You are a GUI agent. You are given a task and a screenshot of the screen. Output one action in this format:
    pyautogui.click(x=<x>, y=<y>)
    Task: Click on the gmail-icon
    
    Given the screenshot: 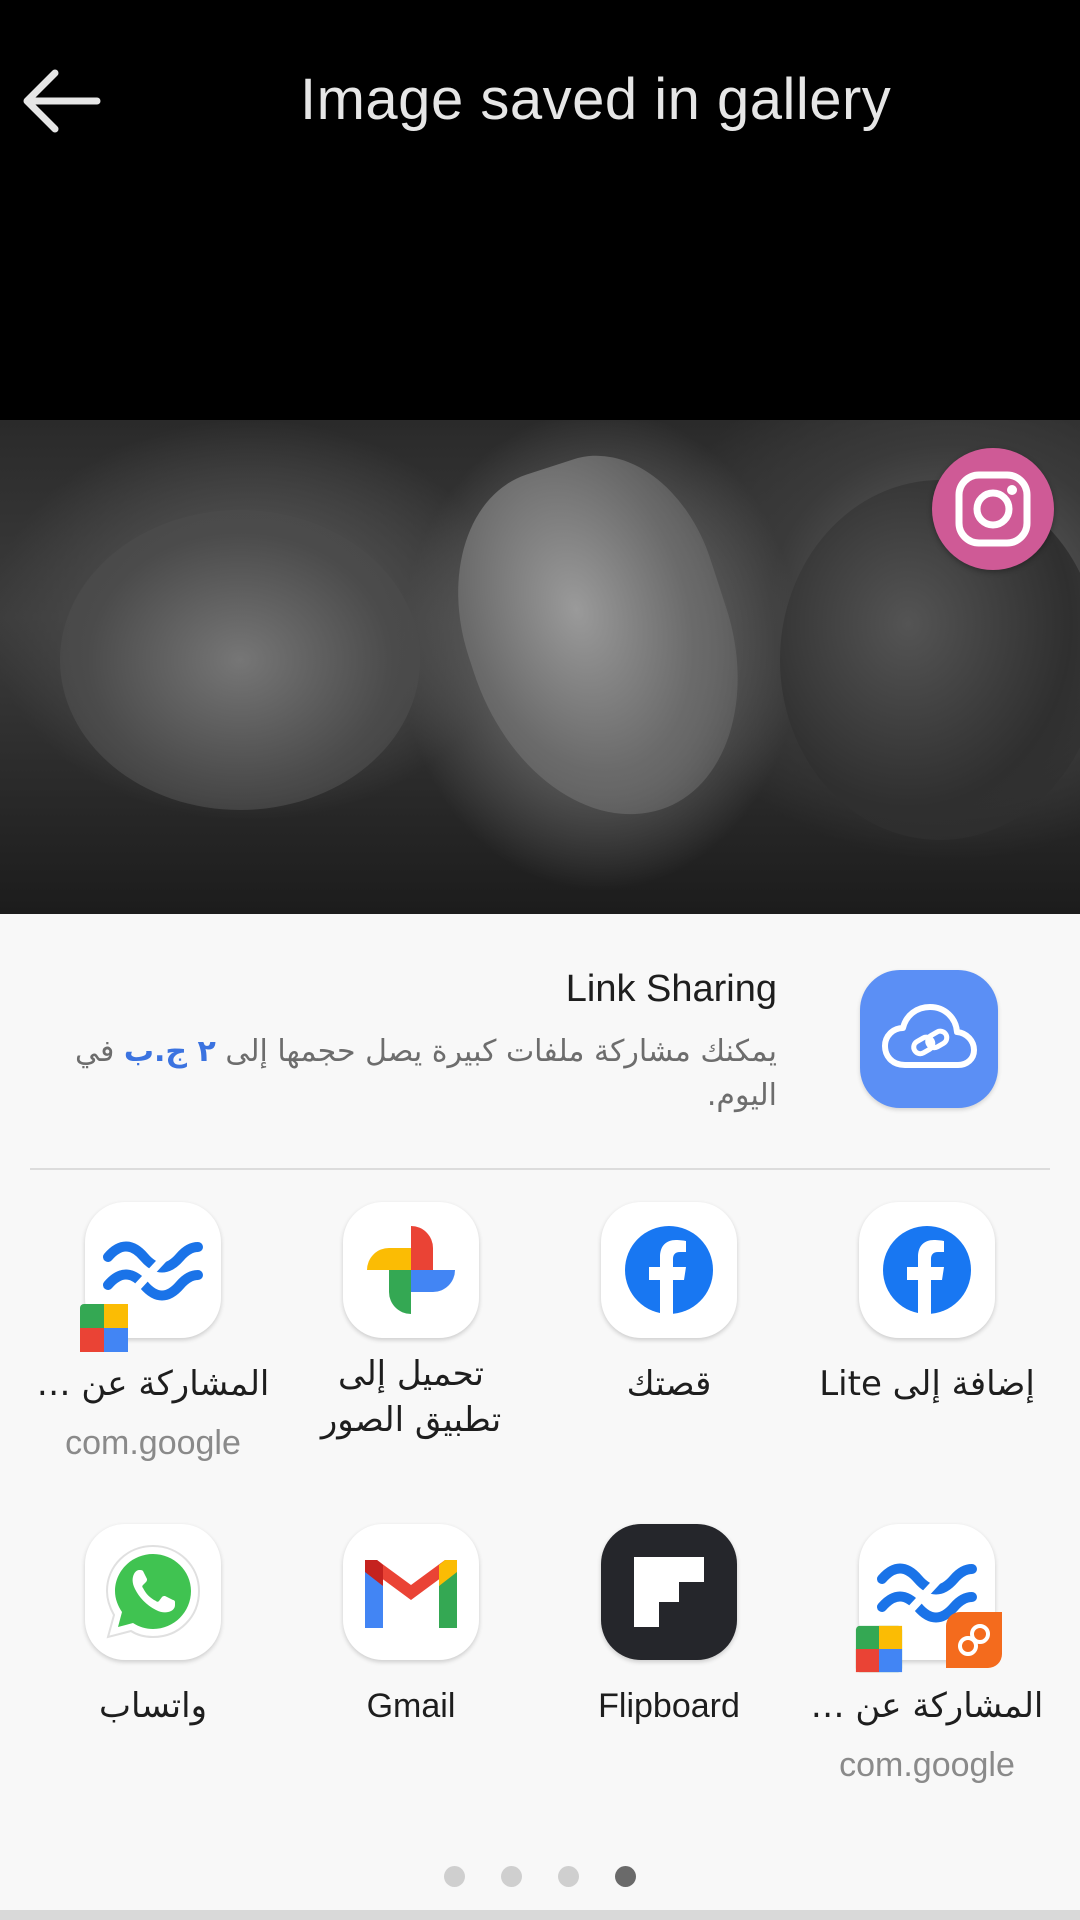 What is the action you would take?
    pyautogui.click(x=411, y=1592)
    